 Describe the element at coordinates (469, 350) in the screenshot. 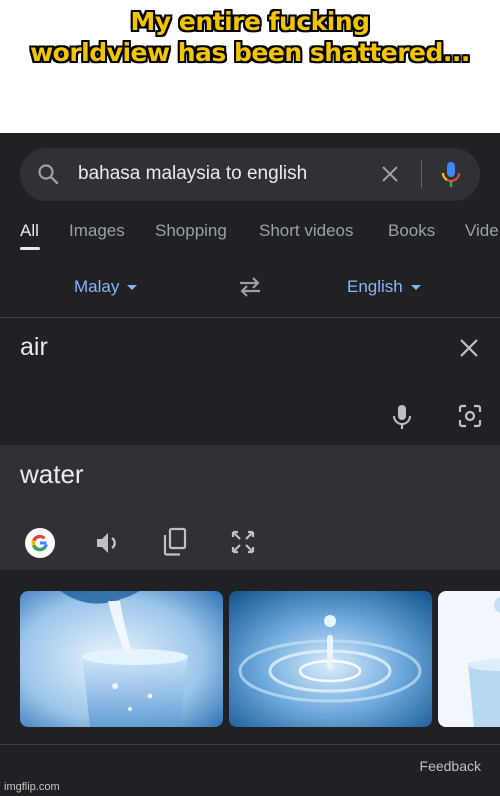

I see `close-icon` at that location.